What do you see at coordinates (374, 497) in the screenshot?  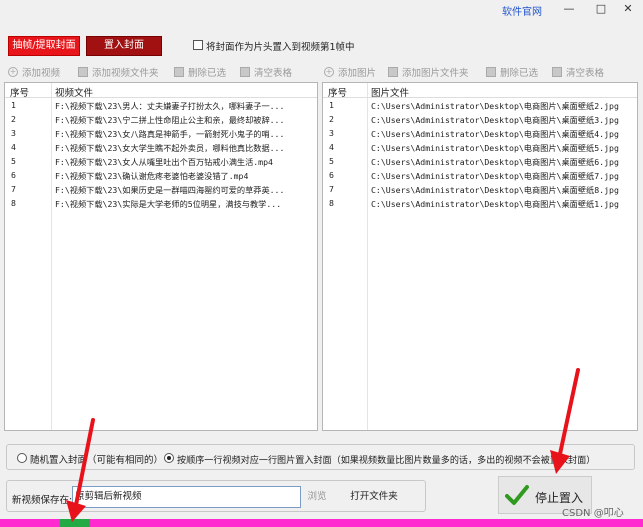 I see `open-folder-button: 打开文件夹` at bounding box center [374, 497].